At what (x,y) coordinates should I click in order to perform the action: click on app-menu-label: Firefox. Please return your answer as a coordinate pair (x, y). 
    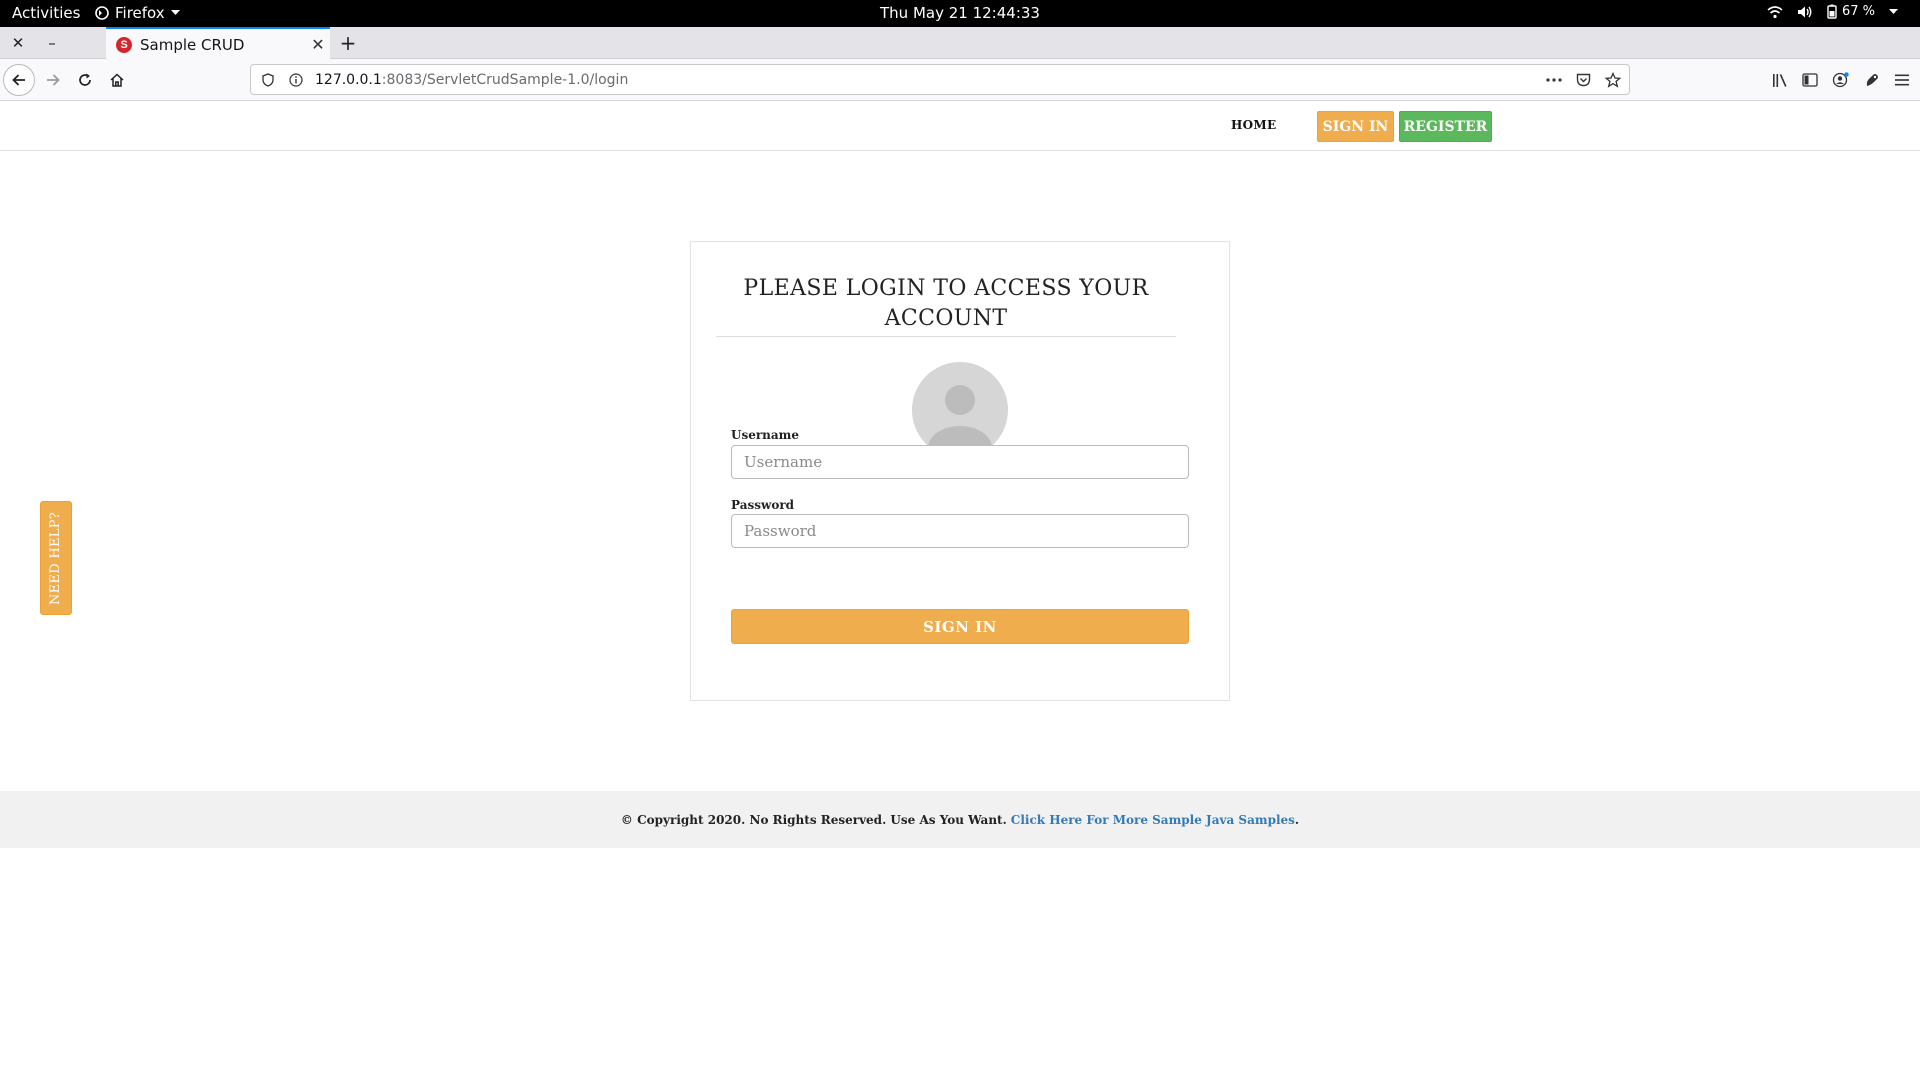
    Looking at the image, I should click on (140, 13).